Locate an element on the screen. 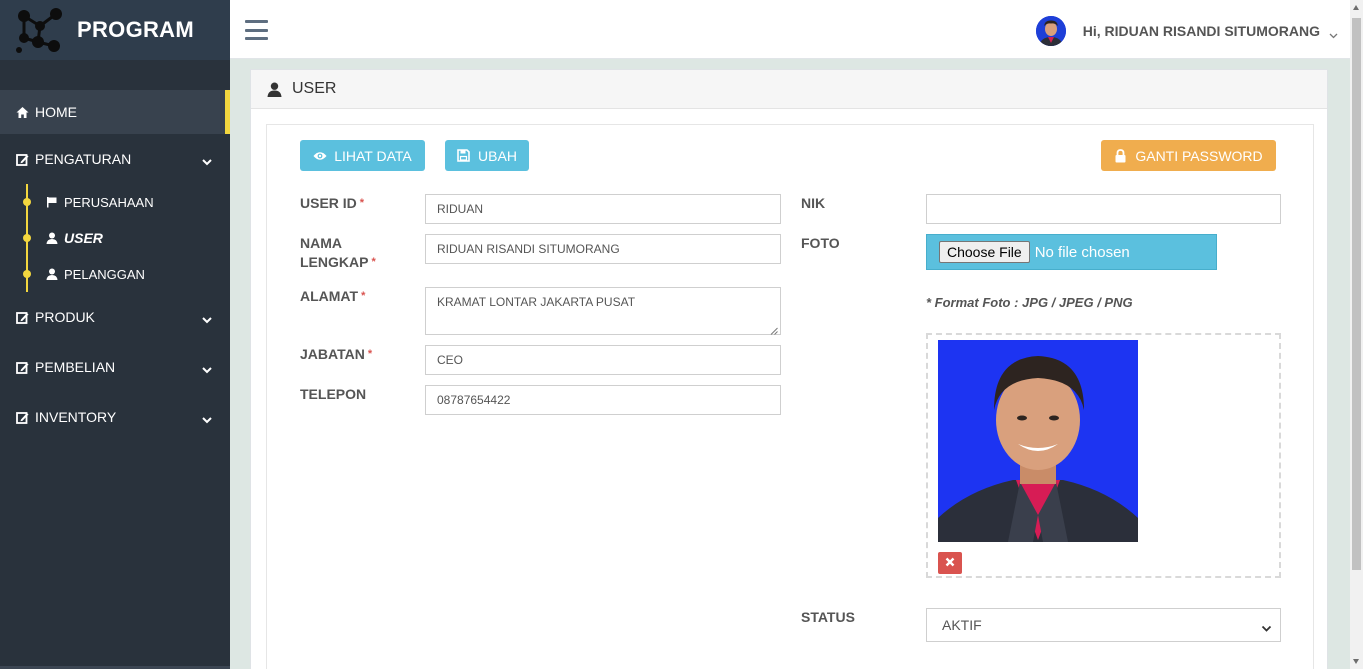 The width and height of the screenshot is (1363, 669). change-password-button: GANTI PASSWORD is located at coordinates (1188, 155).